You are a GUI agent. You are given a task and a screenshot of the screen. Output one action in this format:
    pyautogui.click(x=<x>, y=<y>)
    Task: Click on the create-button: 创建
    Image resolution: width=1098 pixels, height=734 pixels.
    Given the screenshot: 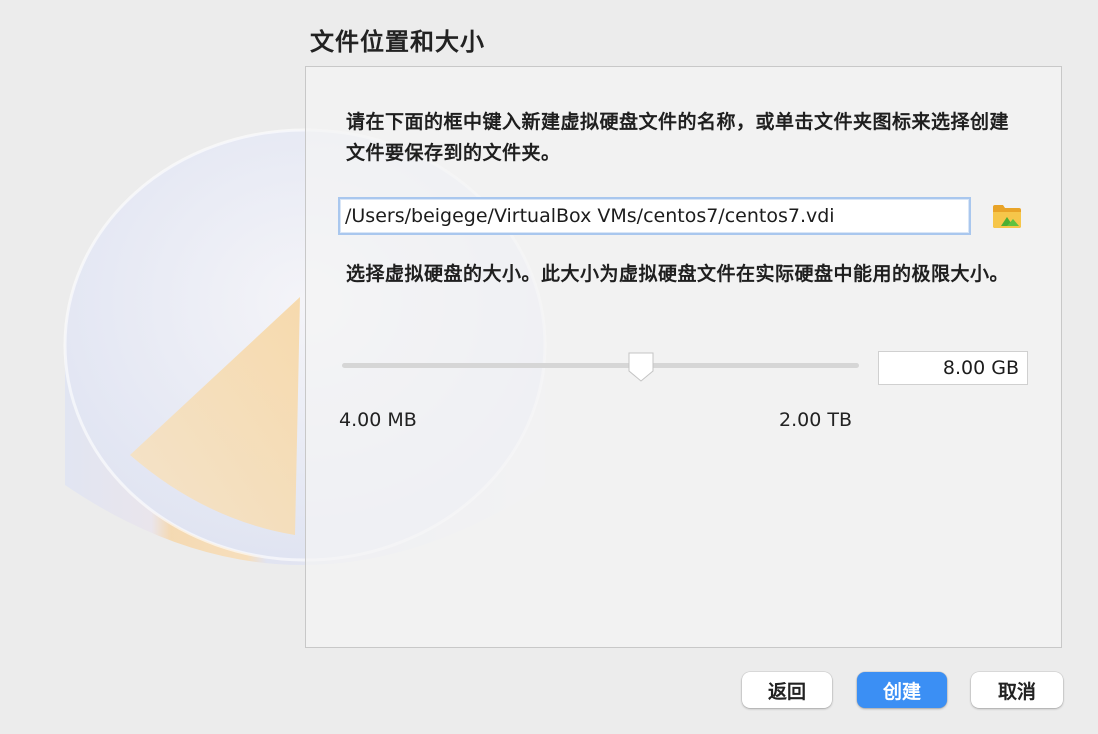 What is the action you would take?
    pyautogui.click(x=902, y=690)
    